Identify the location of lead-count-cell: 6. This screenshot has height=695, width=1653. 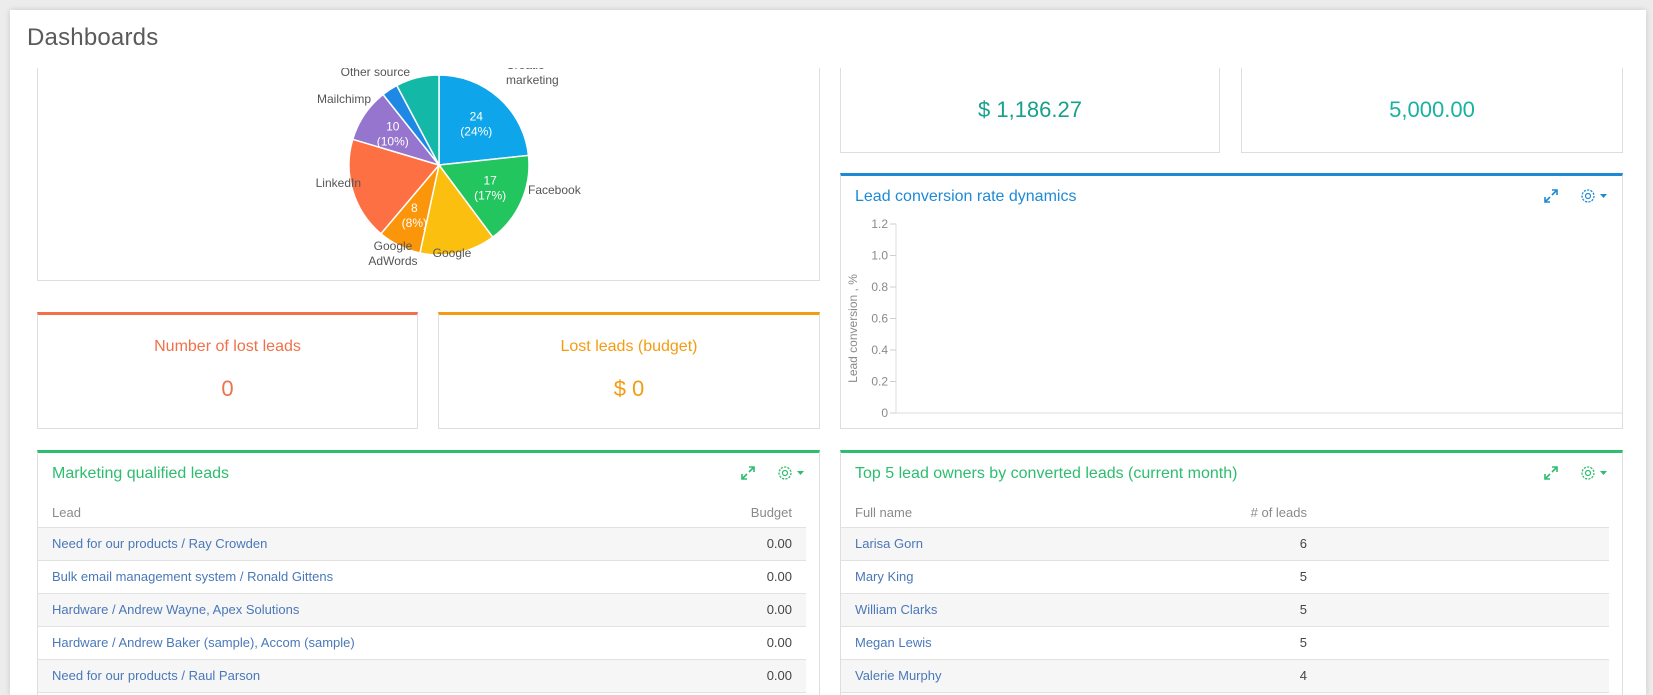
(1231, 544).